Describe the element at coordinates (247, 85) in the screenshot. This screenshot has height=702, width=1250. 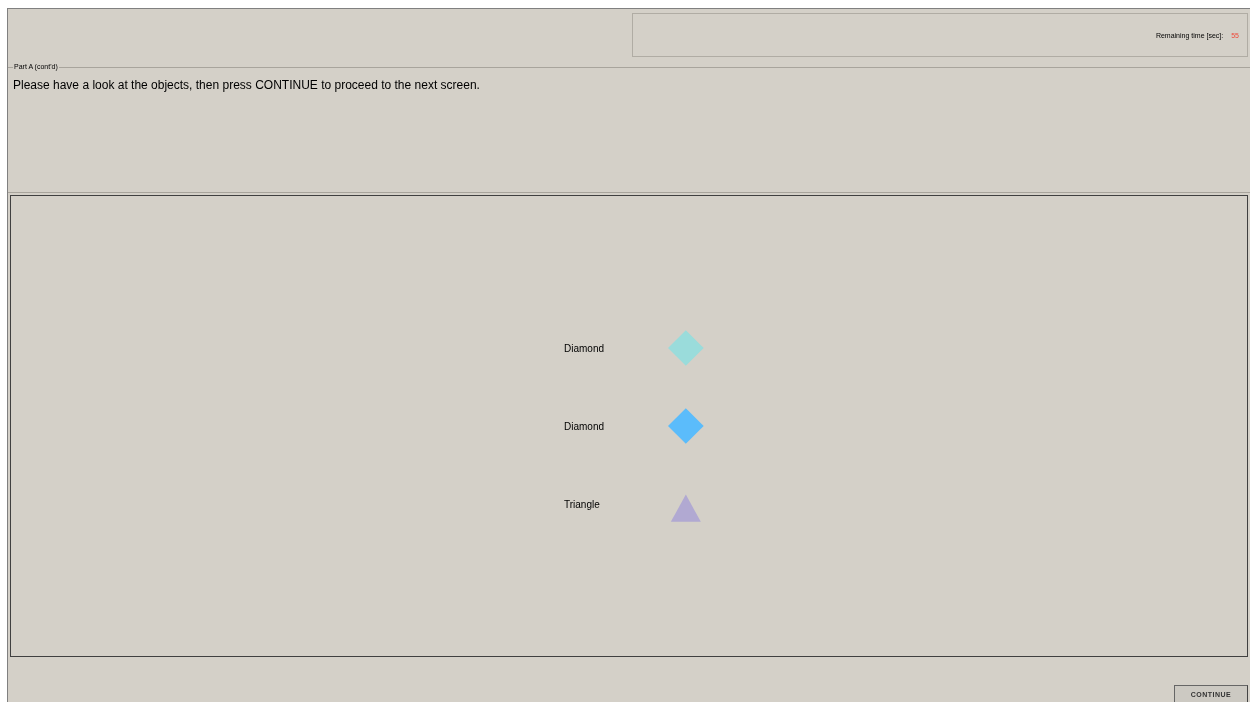
I see `instruction-text: Please have a look at the objects, then press CONTINUE to proceed to the next screen.` at that location.